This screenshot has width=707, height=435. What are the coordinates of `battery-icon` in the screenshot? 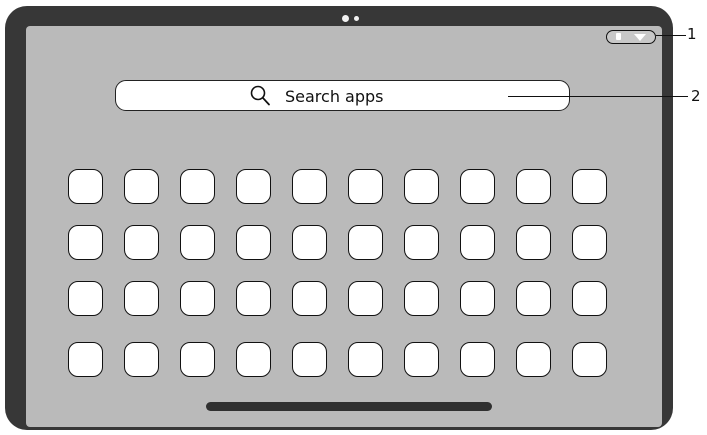 It's located at (618, 36).